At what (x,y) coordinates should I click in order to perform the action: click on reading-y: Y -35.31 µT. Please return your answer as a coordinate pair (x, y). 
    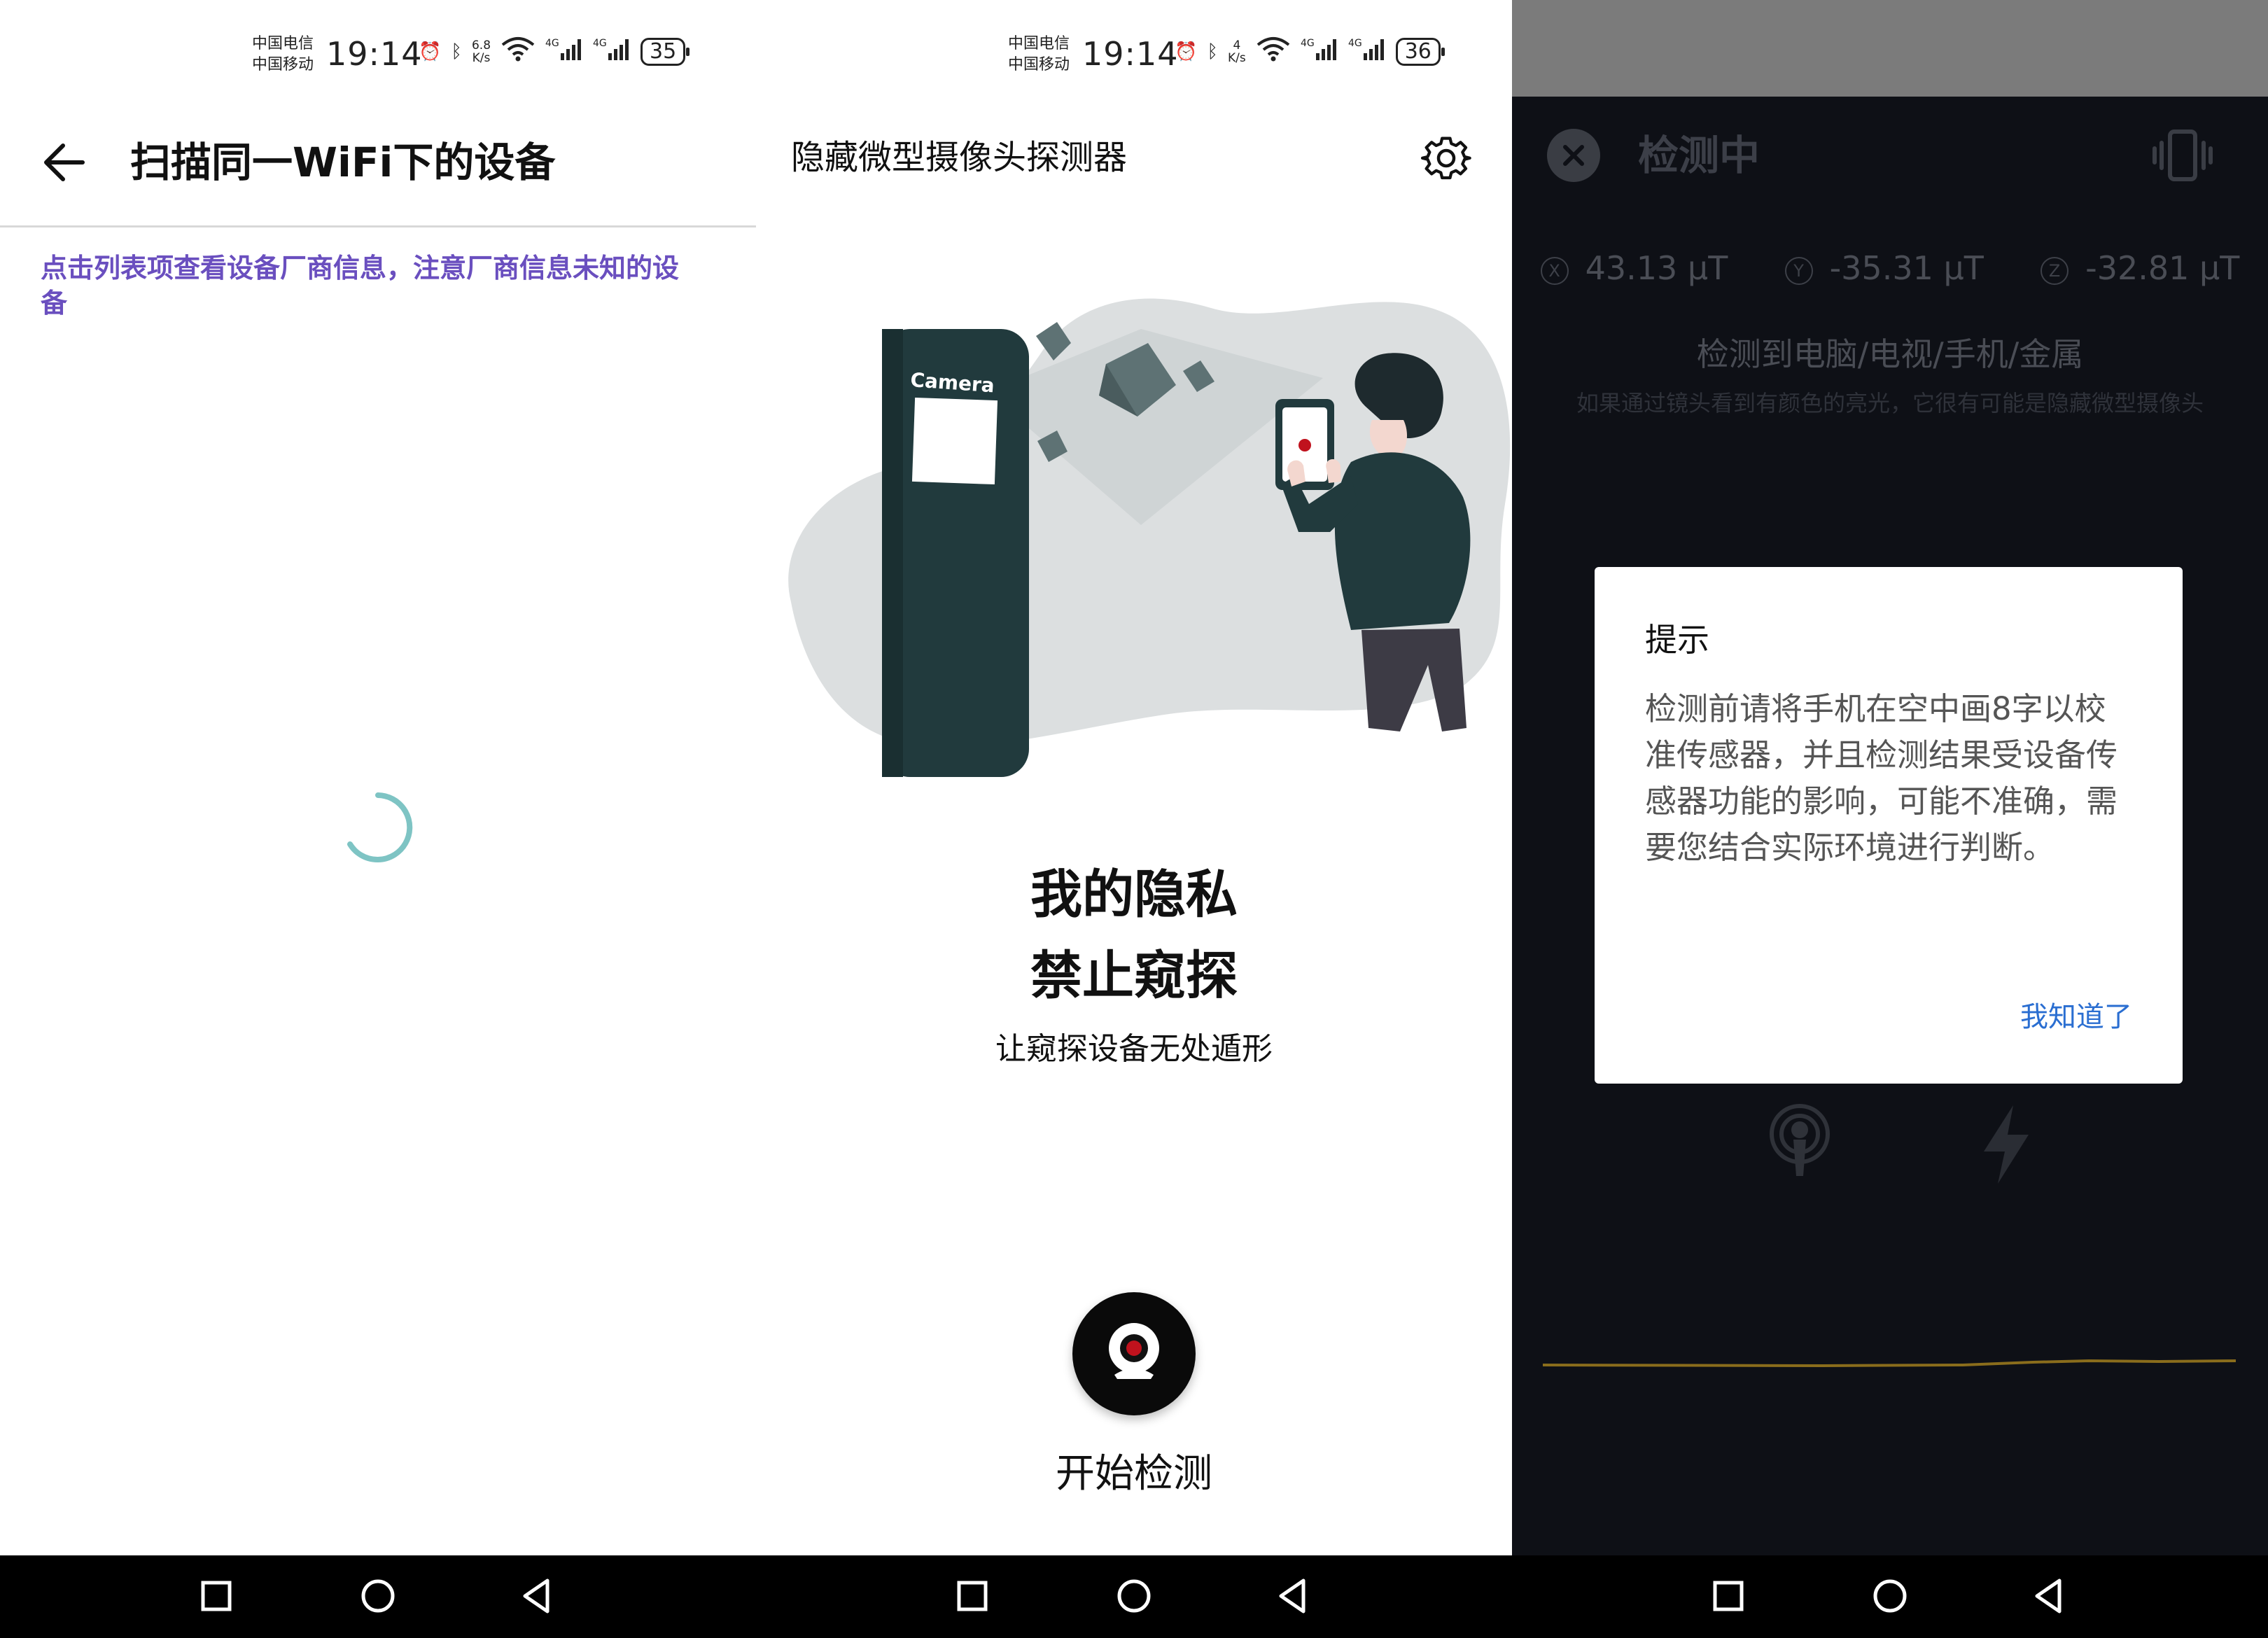
    Looking at the image, I should click on (1884, 268).